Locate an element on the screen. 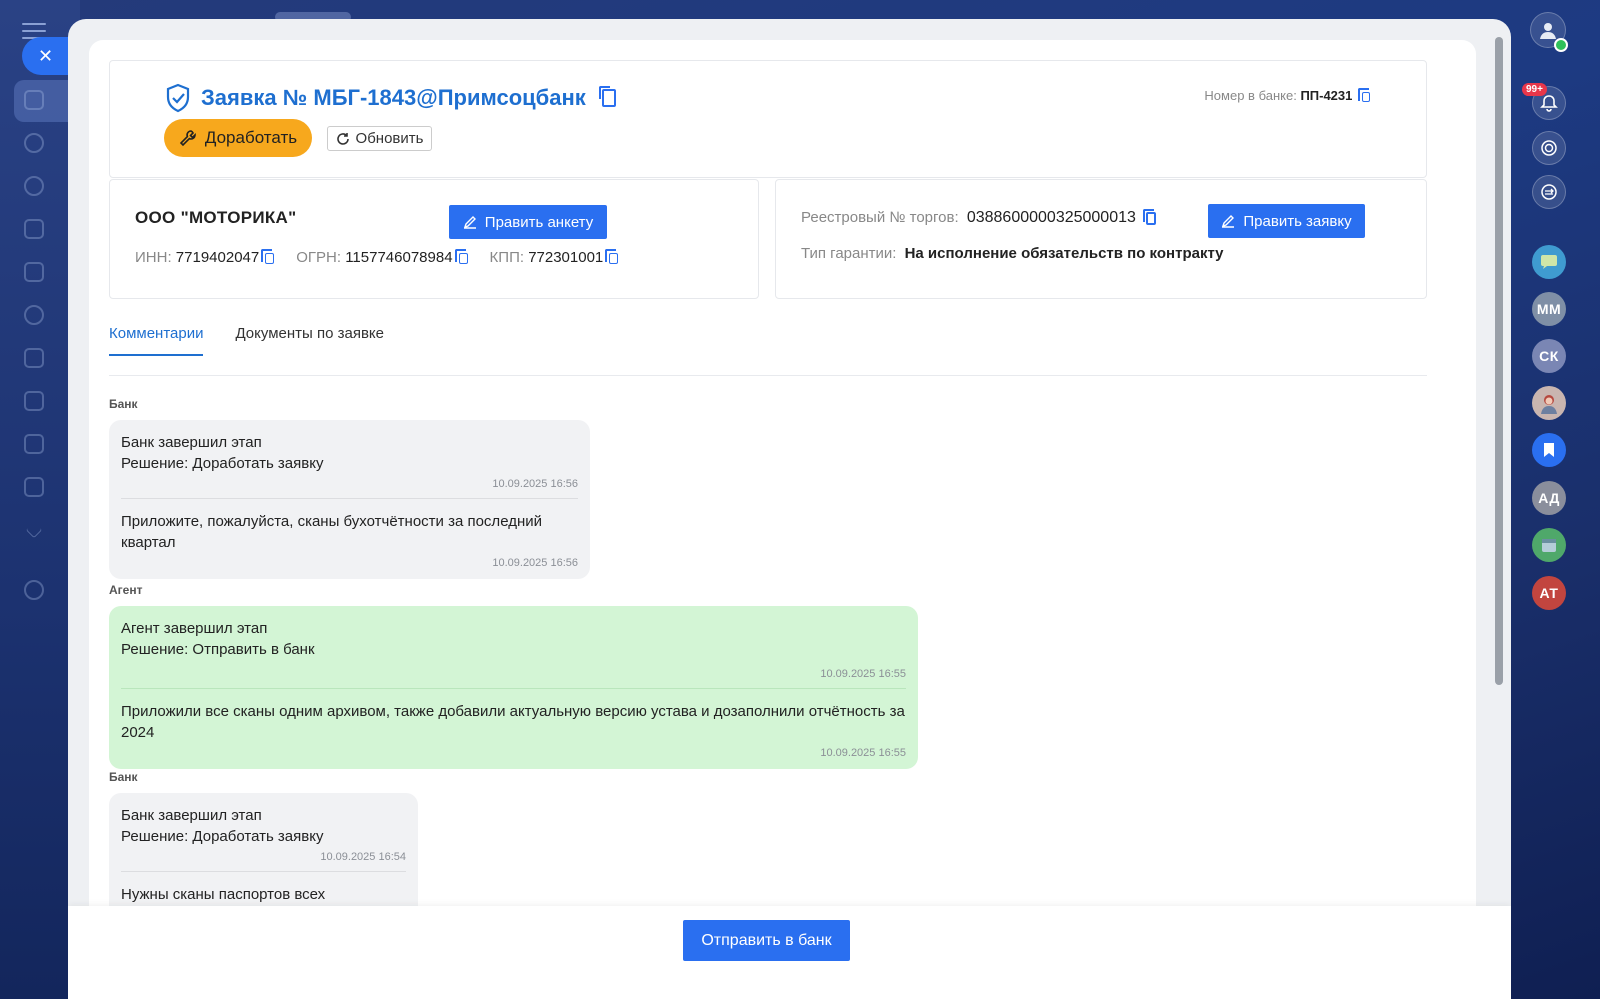 This screenshot has height=999, width=1600. target-icon is located at coordinates (1549, 148).